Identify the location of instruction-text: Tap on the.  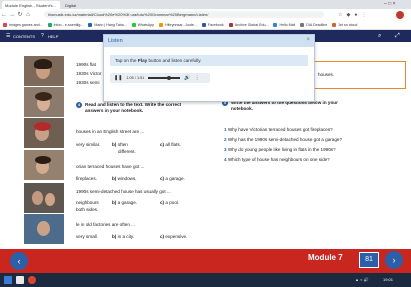
(126, 60).